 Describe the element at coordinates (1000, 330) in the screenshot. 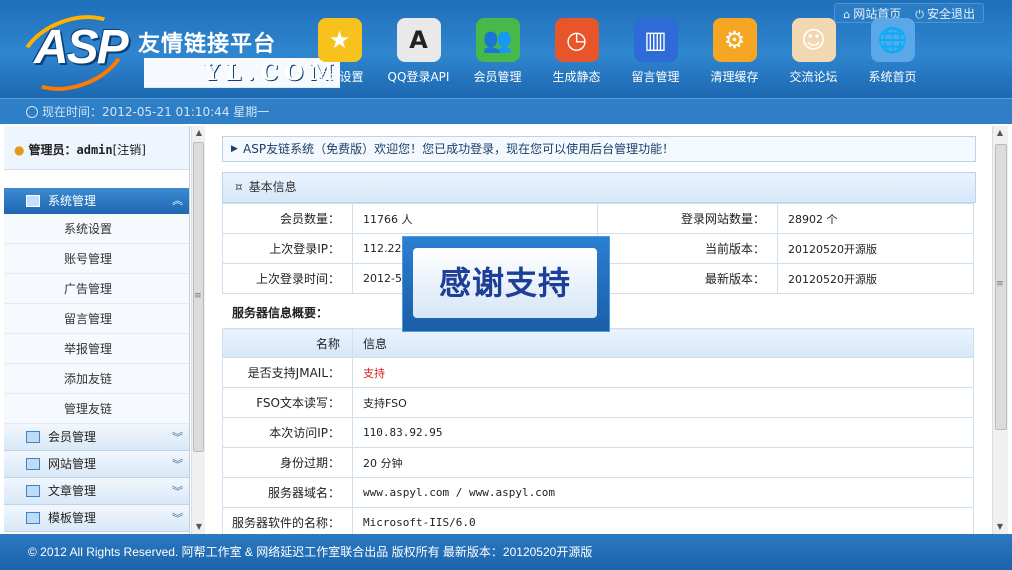

I see `main-scrollbar: ▲ ≡ ▼` at that location.